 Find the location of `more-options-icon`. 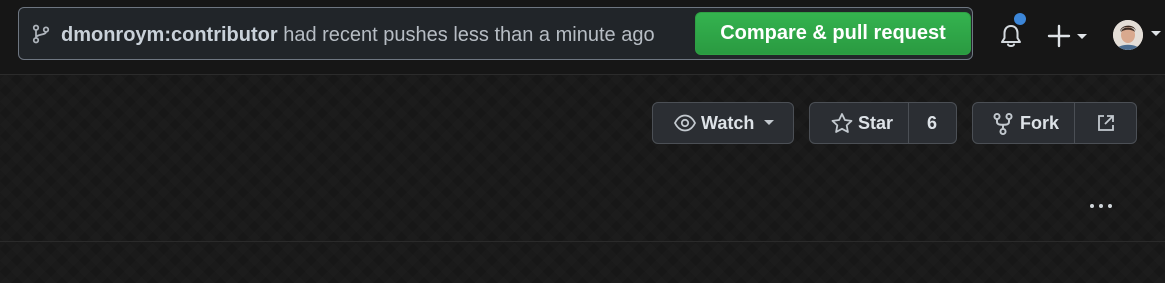

more-options-icon is located at coordinates (1101, 206).